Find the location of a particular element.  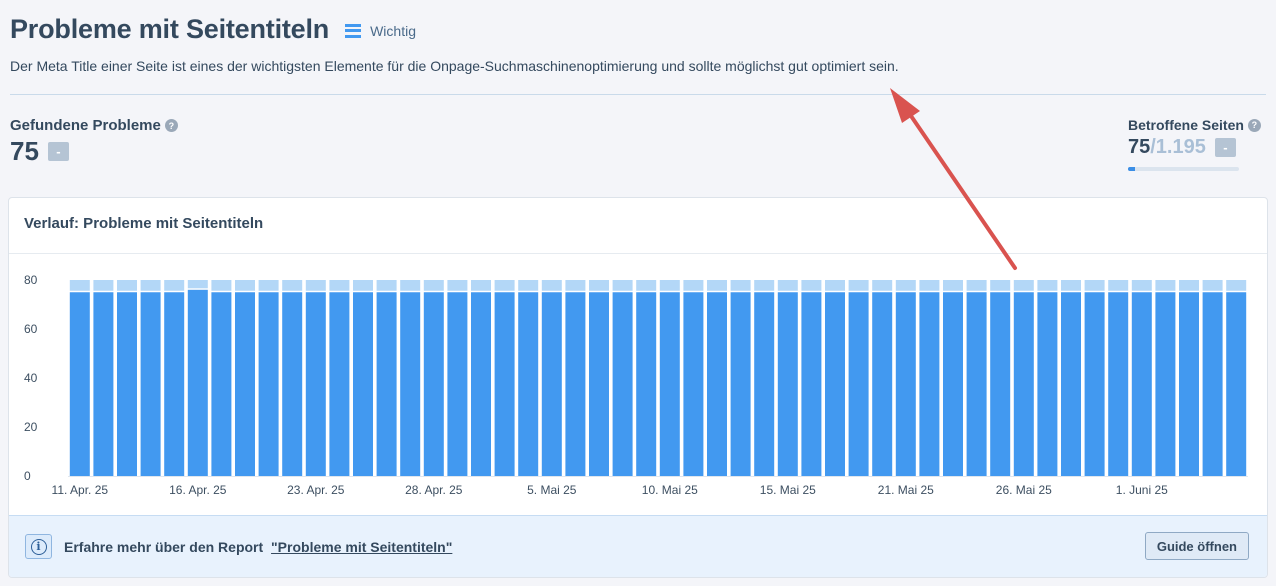

open-guide-button: Guide öffnen is located at coordinates (1196, 546).